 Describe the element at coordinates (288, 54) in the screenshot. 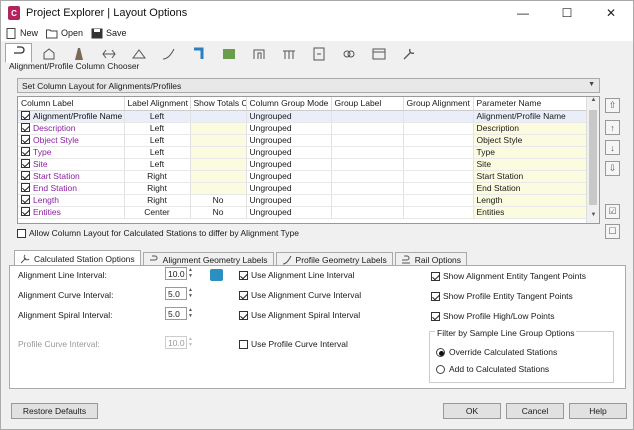

I see `bridge-tool` at that location.